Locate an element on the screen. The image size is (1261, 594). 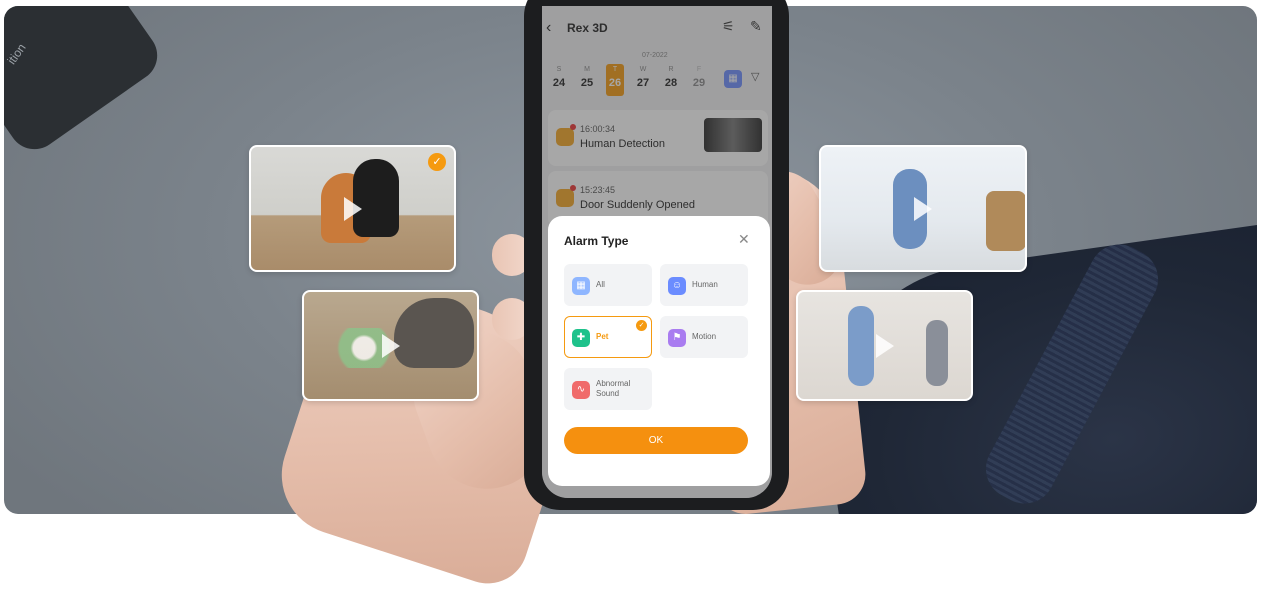
dialog-title: Alarm Type is located at coordinates (596, 241).